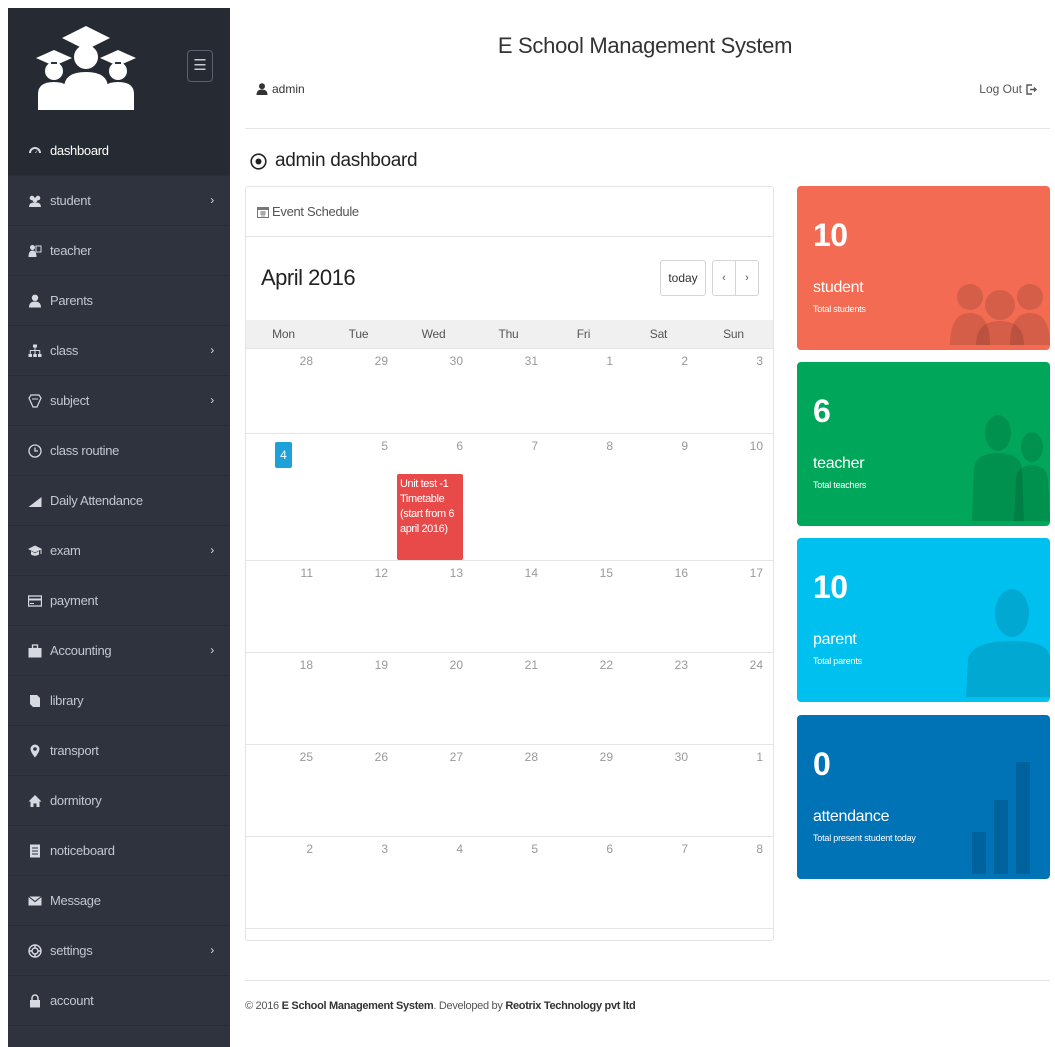  Describe the element at coordinates (681, 573) in the screenshot. I see `day-number: 16` at that location.